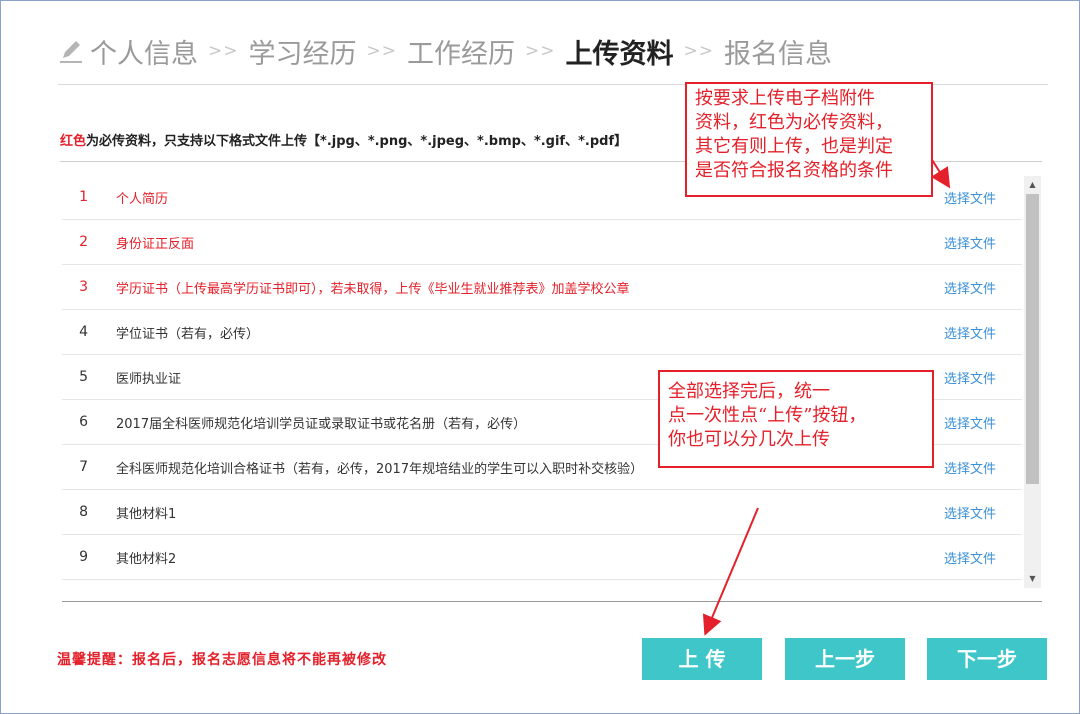 The width and height of the screenshot is (1080, 714). Describe the element at coordinates (778, 54) in the screenshot. I see `step-registration-info: 报名信息` at that location.